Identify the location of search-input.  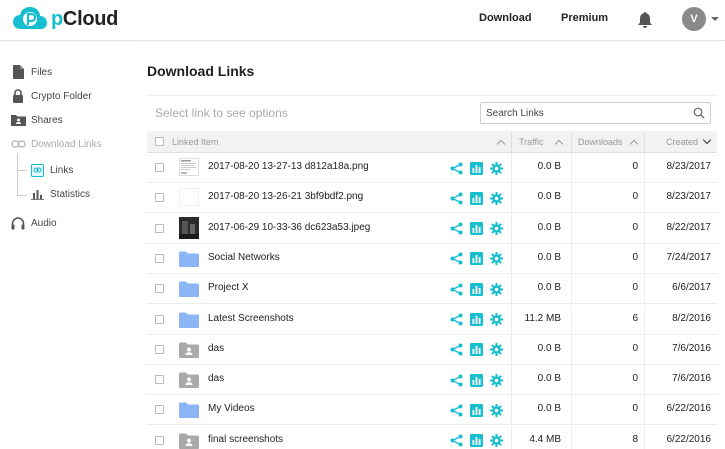
(586, 113).